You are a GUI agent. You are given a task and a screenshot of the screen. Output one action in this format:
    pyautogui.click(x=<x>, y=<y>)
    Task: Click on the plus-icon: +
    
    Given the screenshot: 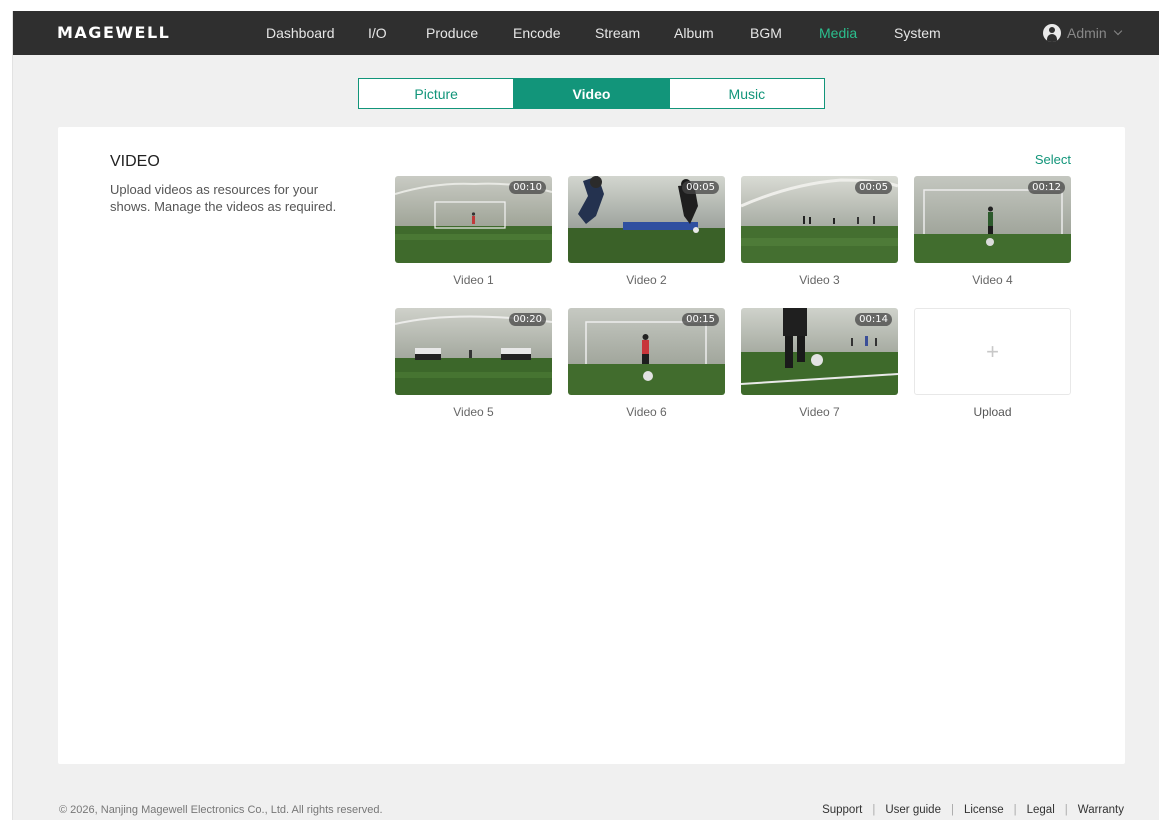 What is the action you would take?
    pyautogui.click(x=992, y=351)
    